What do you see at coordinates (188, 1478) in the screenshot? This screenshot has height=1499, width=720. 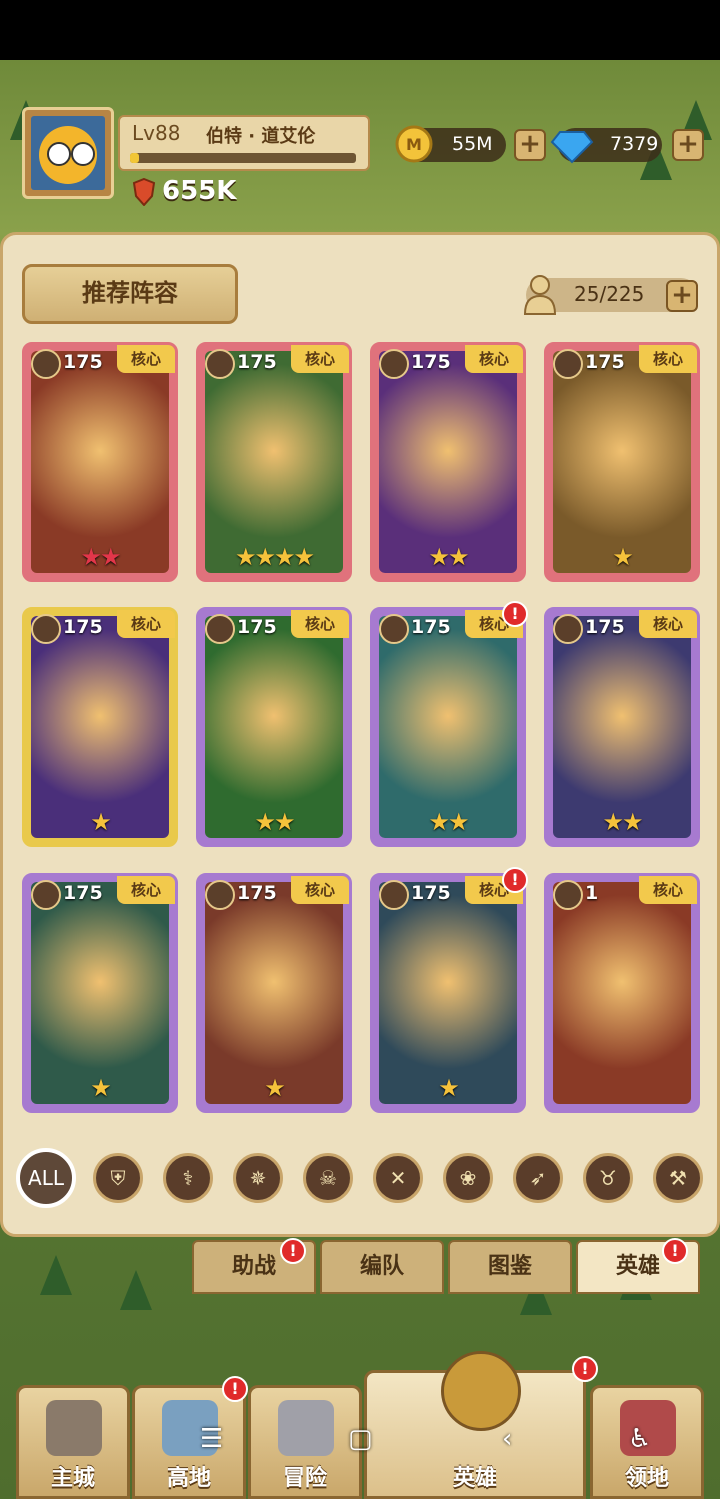 I see `nav-highland-label: 高地` at bounding box center [188, 1478].